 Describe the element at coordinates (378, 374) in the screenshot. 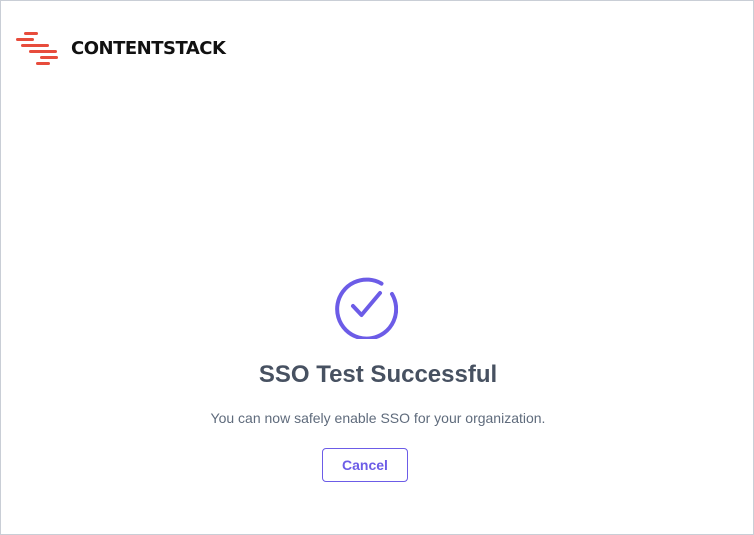

I see `status-title: SSO Test Successful` at that location.